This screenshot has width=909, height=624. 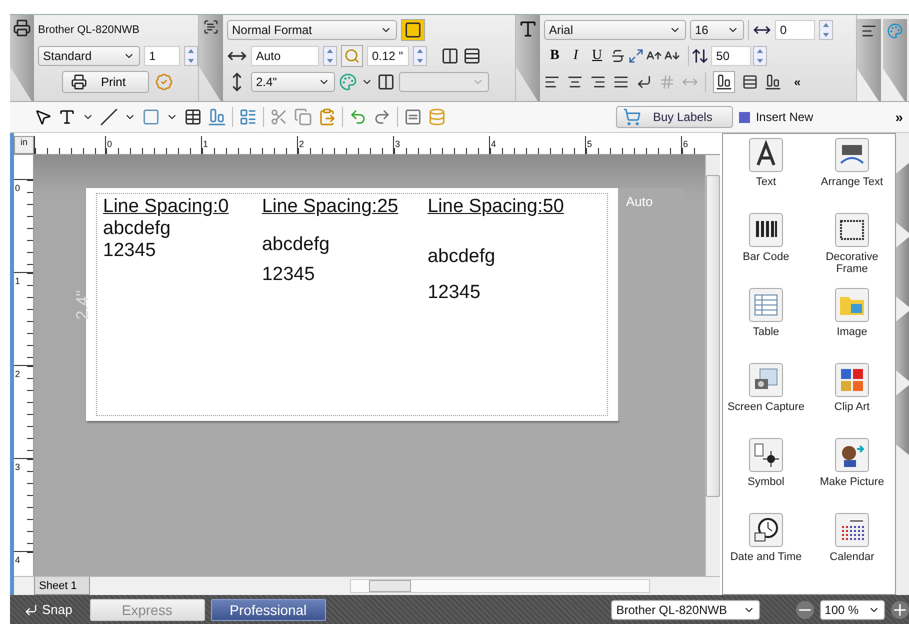 I want to click on insert-item: Calendar, so click(x=852, y=550).